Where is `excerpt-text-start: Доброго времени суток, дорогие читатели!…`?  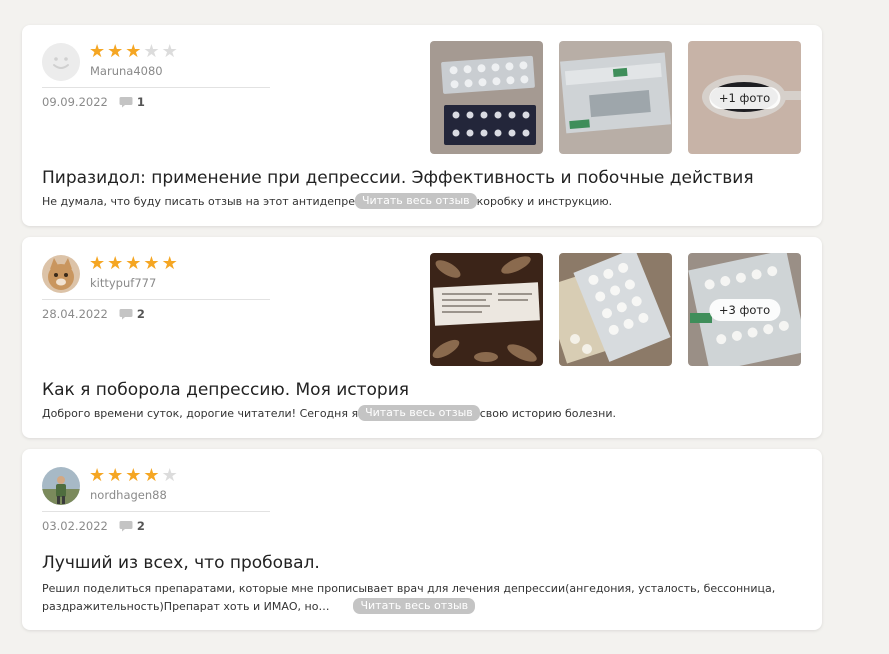 excerpt-text-start: Доброго времени суток, дорогие читатели!… is located at coordinates (200, 413).